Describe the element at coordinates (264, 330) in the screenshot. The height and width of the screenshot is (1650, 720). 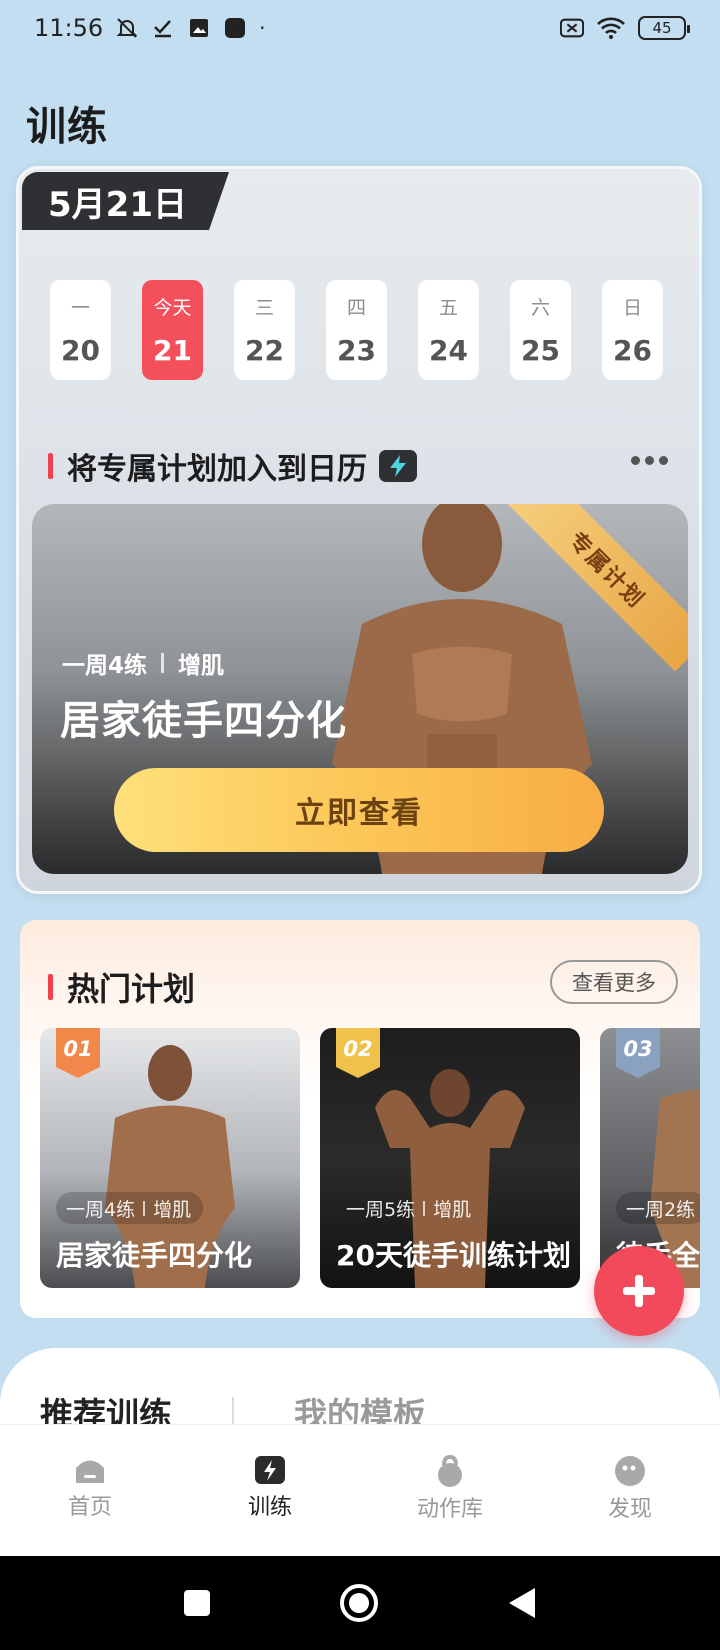
I see `day-item: 三 22` at that location.